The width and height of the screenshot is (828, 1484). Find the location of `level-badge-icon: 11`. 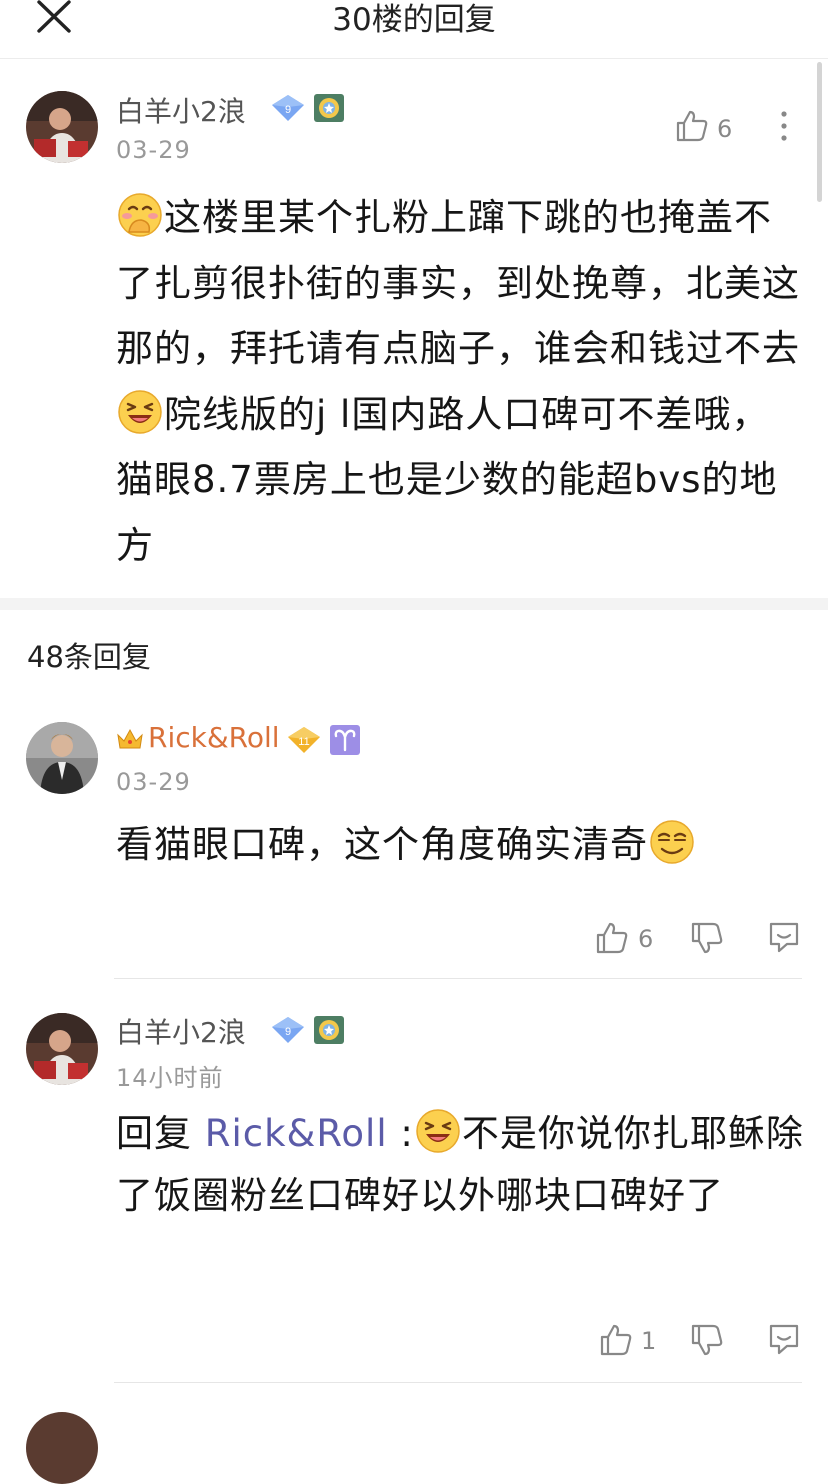

level-badge-icon: 11 is located at coordinates (304, 740).